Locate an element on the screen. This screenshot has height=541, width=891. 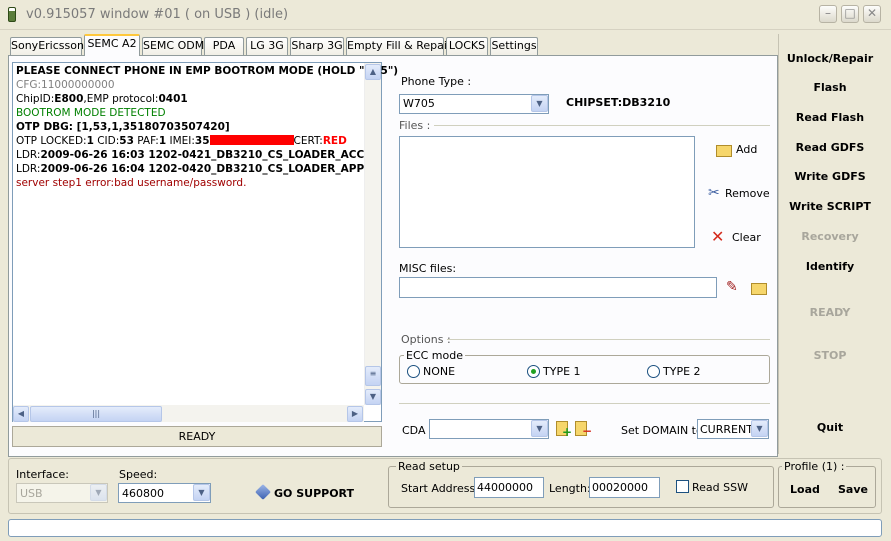
read-ssw-checkbox is located at coordinates (682, 486).